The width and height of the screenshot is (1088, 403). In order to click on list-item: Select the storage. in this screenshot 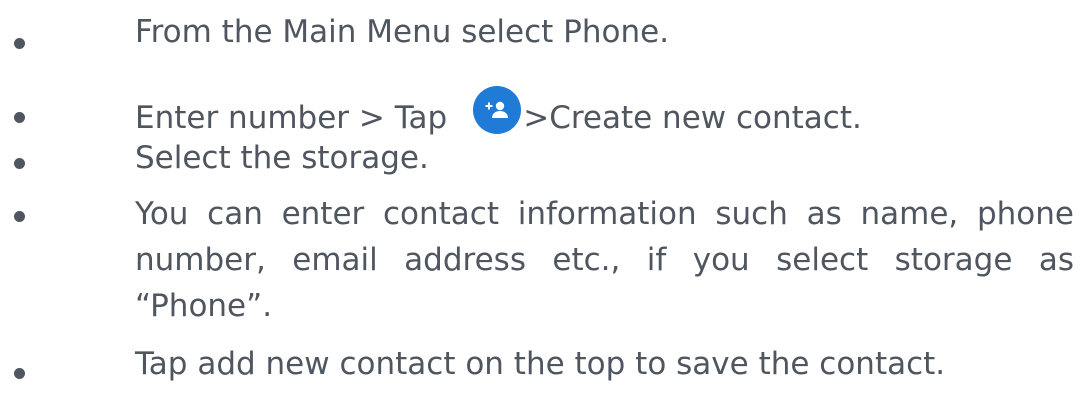, I will do `click(544, 158)`.